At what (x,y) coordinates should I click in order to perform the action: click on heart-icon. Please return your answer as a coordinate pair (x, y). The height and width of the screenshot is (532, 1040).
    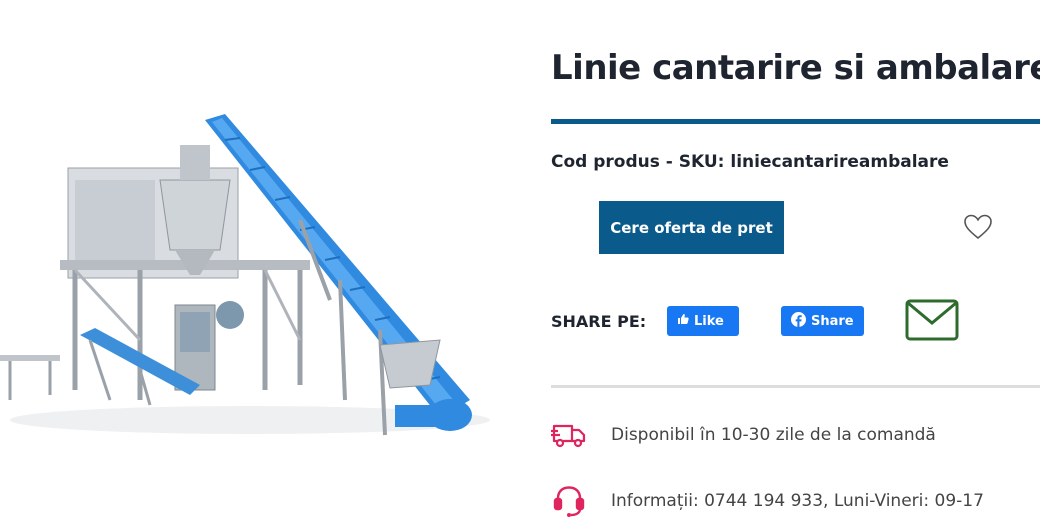
    Looking at the image, I should click on (978, 227).